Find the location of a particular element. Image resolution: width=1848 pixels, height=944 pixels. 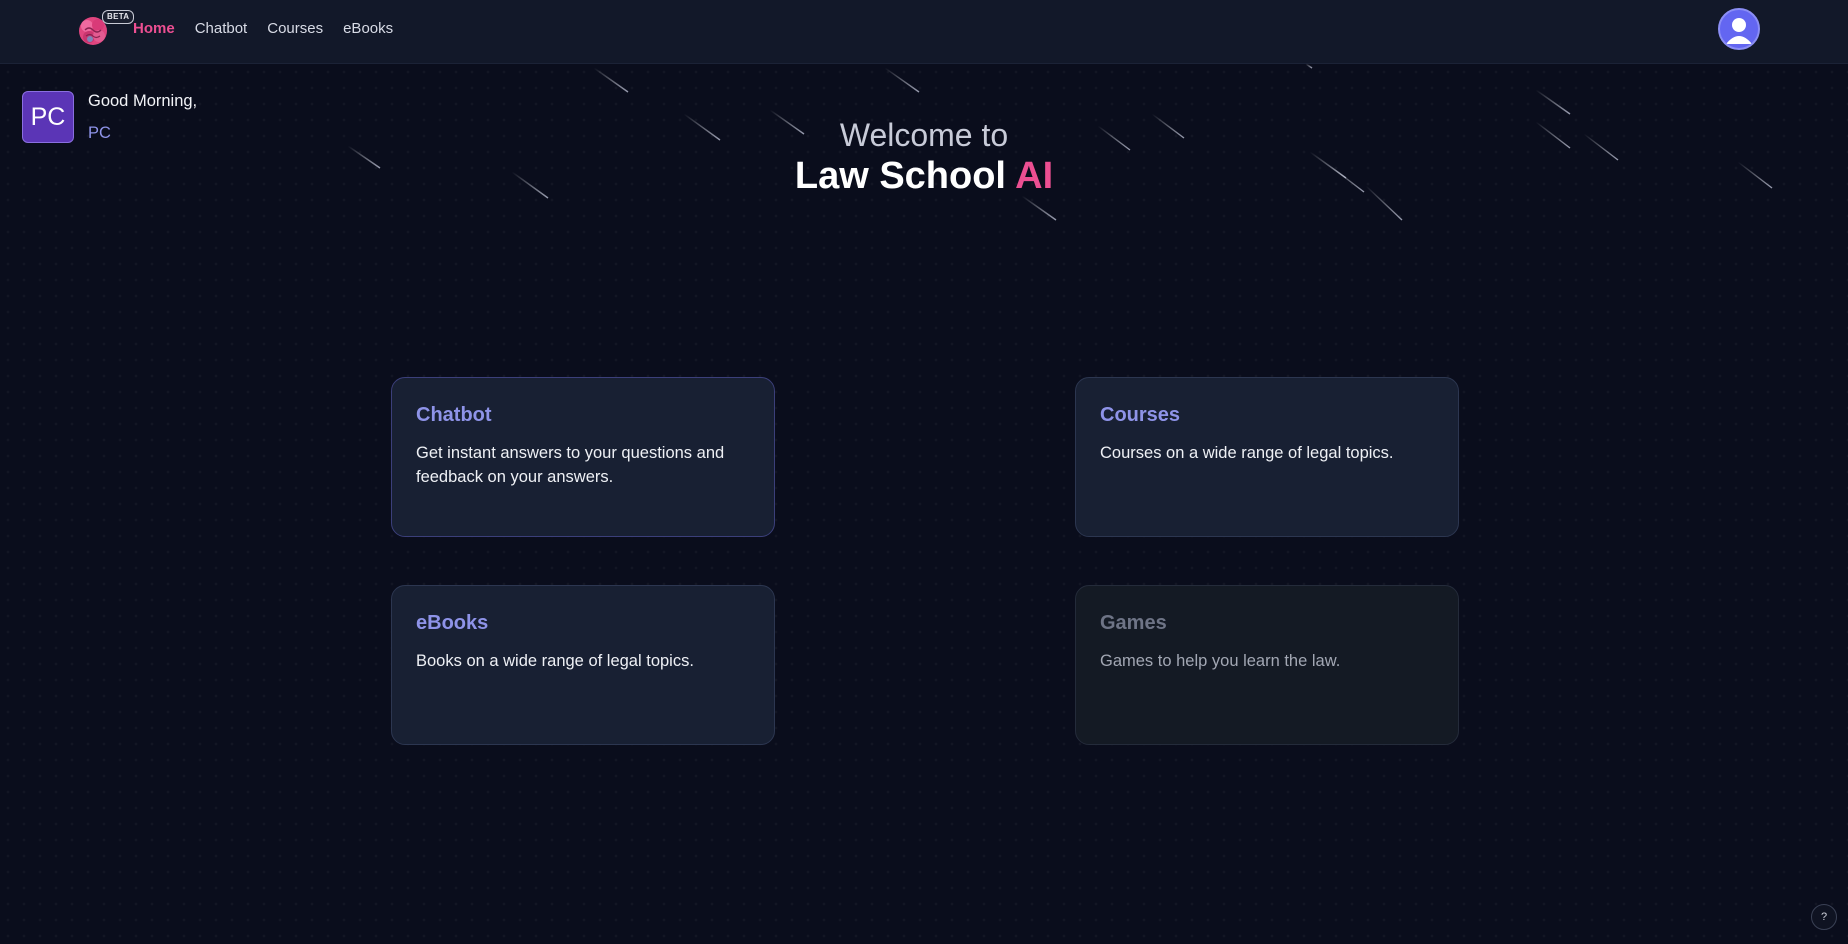

hero-title: Law School AI is located at coordinates (924, 176).